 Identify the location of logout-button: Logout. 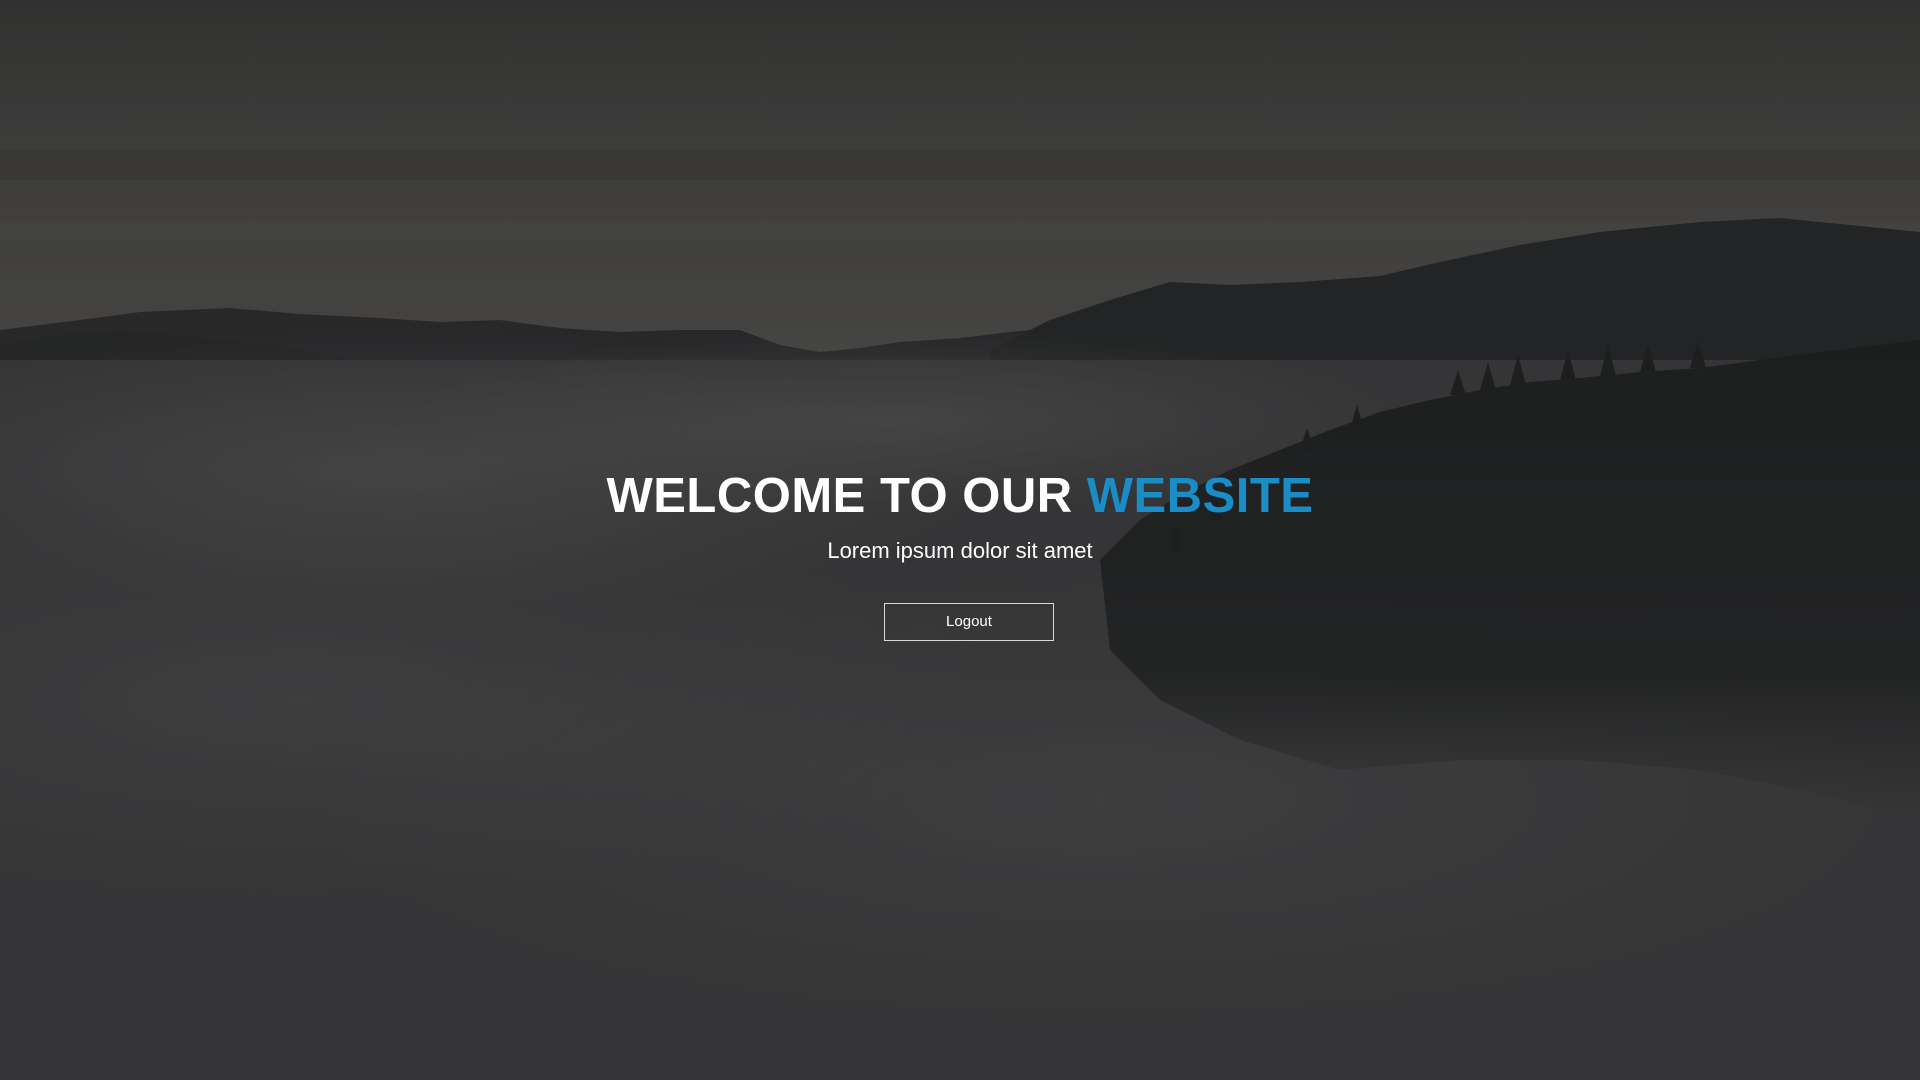
(969, 622).